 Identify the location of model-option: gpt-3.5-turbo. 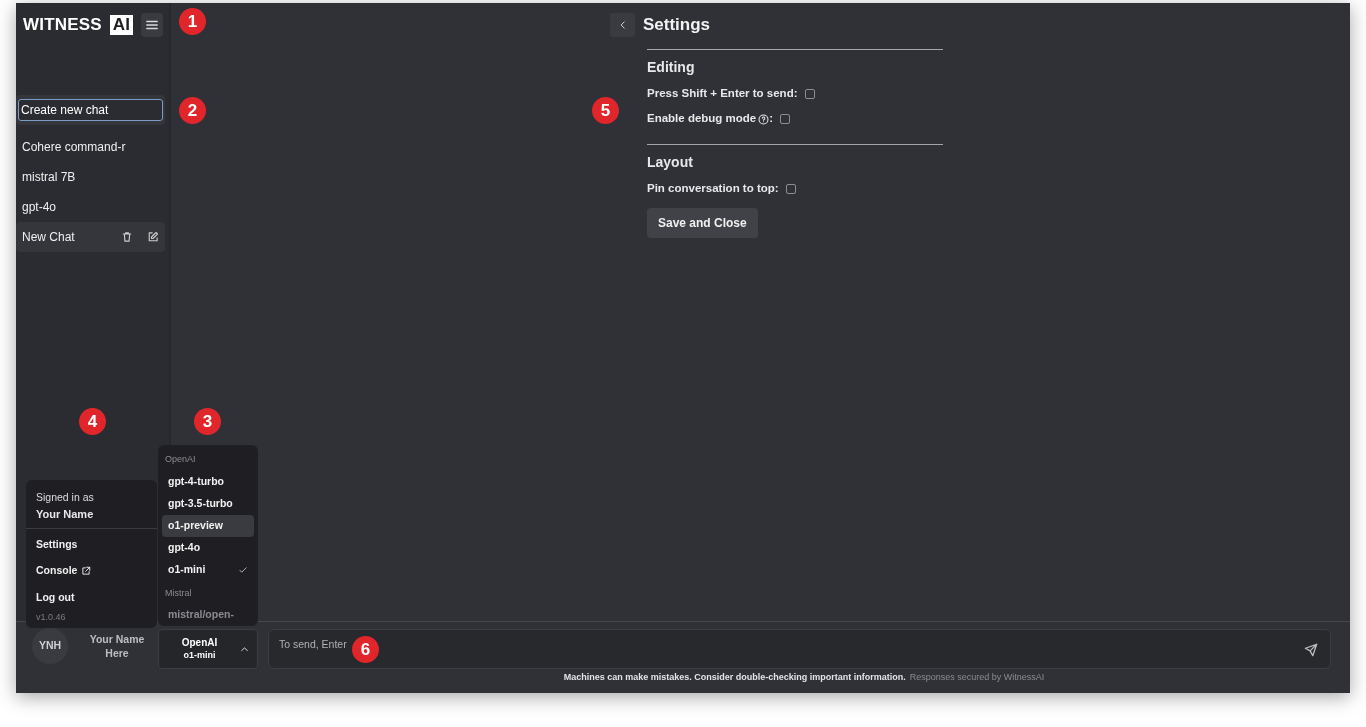
(208, 503).